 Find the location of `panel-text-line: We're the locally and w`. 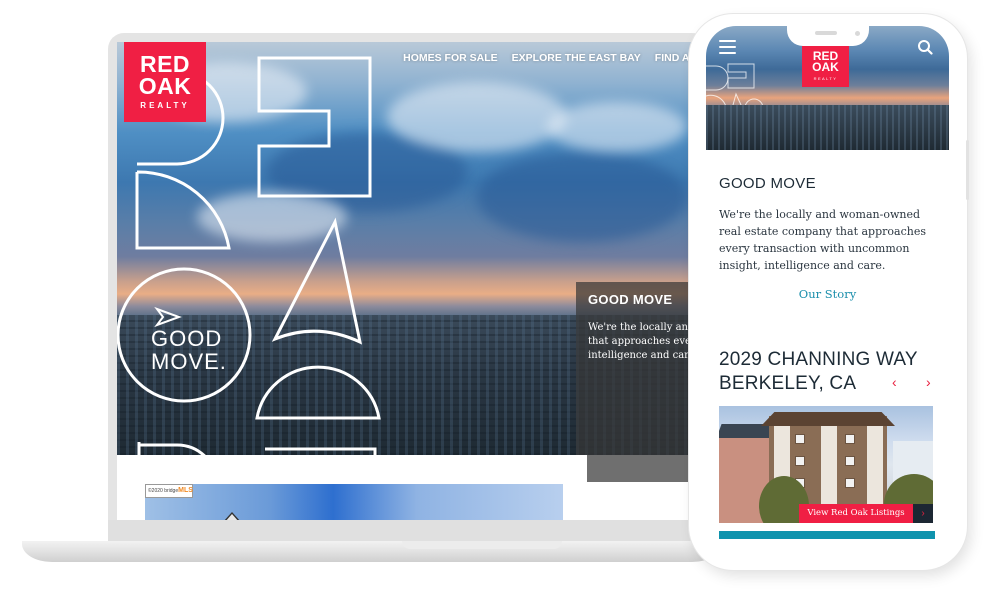

panel-text-line: We're the locally and w is located at coordinates (642, 327).